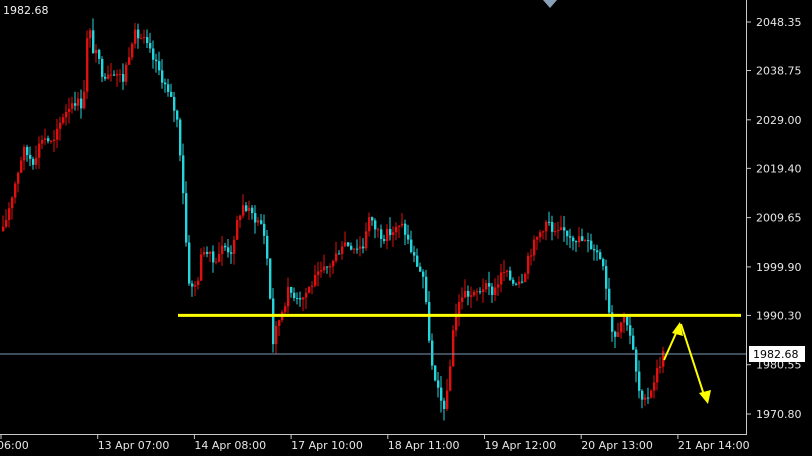 The width and height of the screenshot is (812, 456). Describe the element at coordinates (550, 4) in the screenshot. I see `scroll-marker` at that location.